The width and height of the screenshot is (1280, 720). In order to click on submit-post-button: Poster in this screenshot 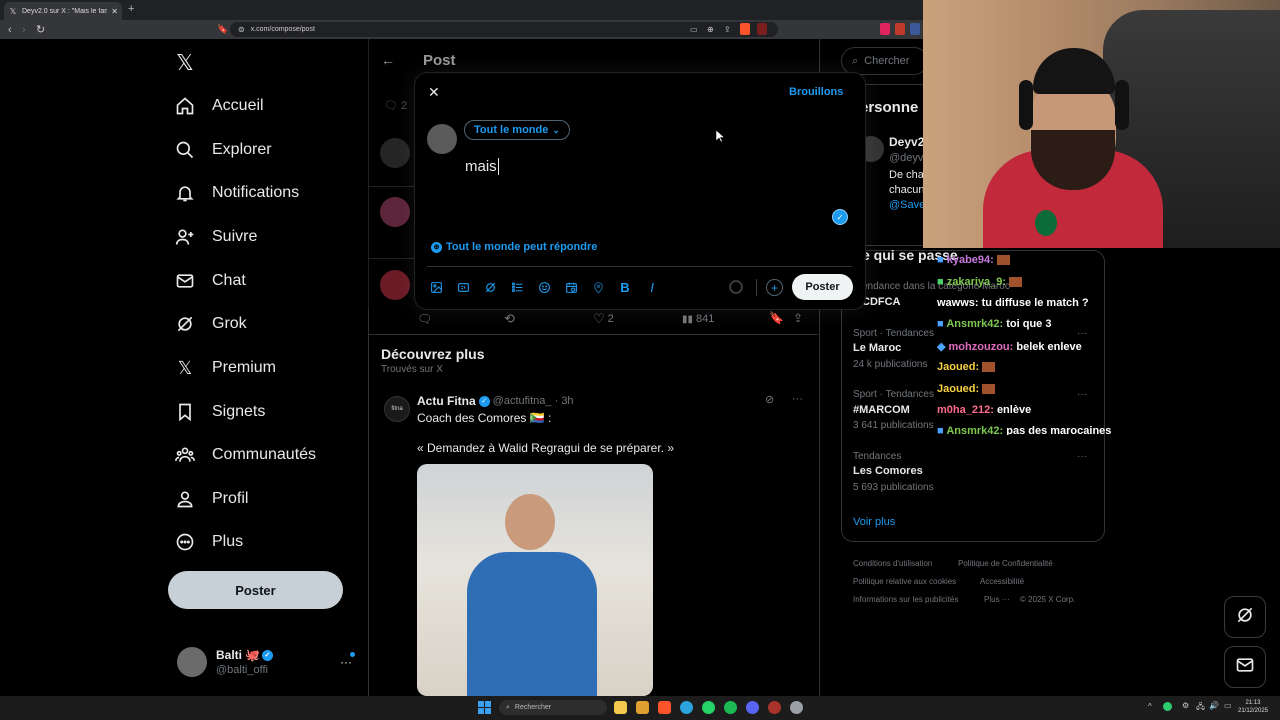, I will do `click(822, 287)`.